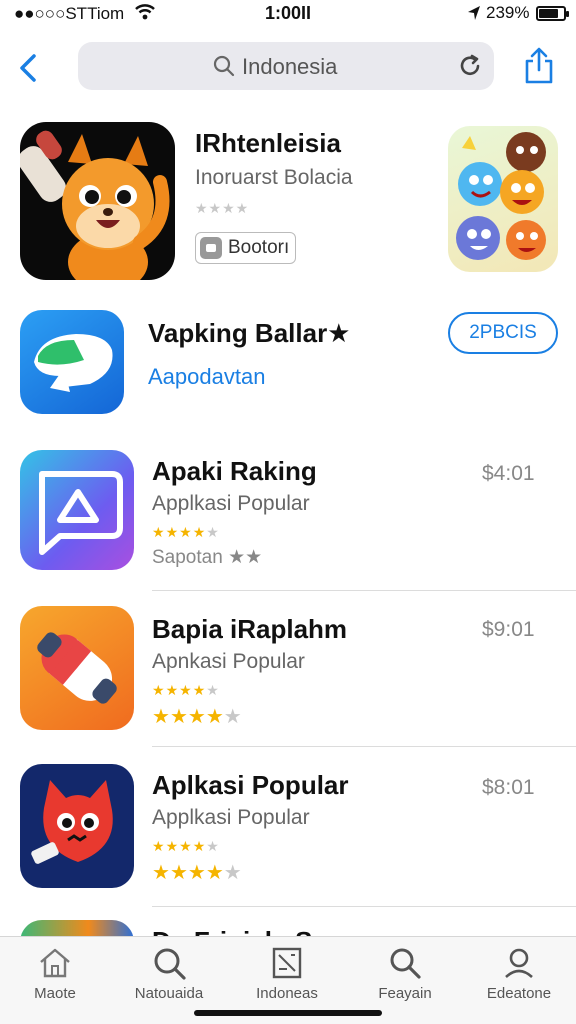 The width and height of the screenshot is (576, 1024). I want to click on featured-app-title: IRhtenleisia, so click(268, 143).